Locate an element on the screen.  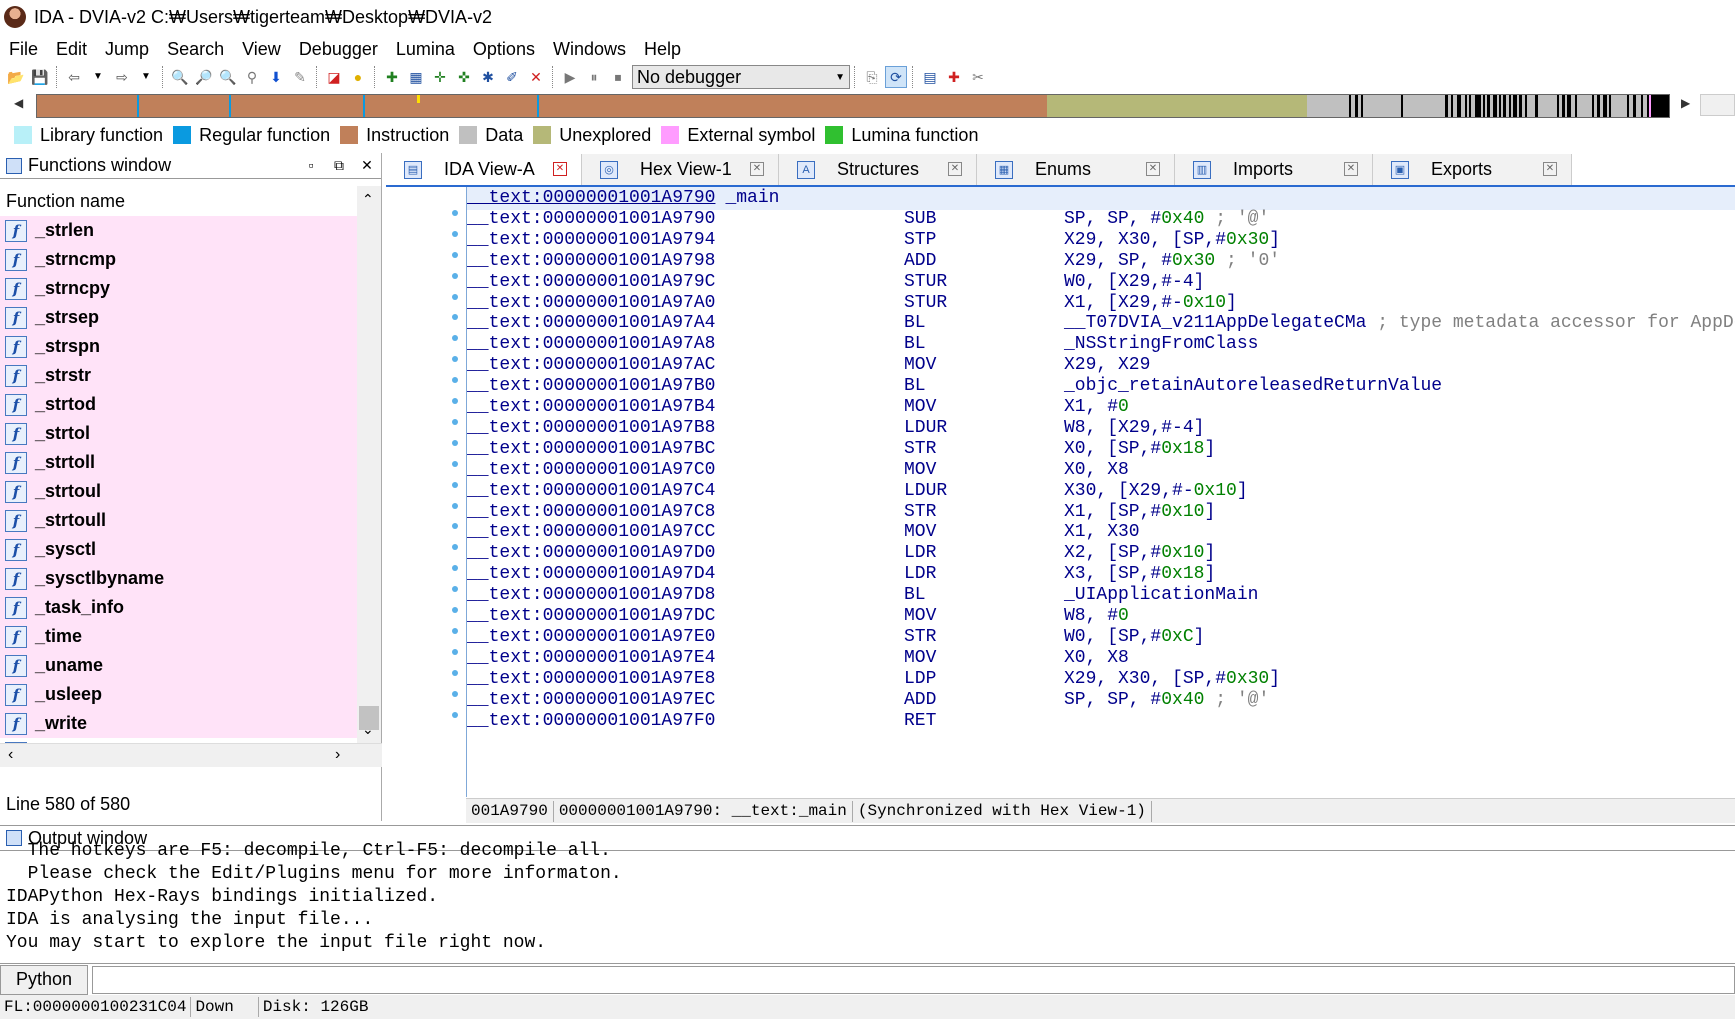
function-list-item: f _write is located at coordinates (178, 723).